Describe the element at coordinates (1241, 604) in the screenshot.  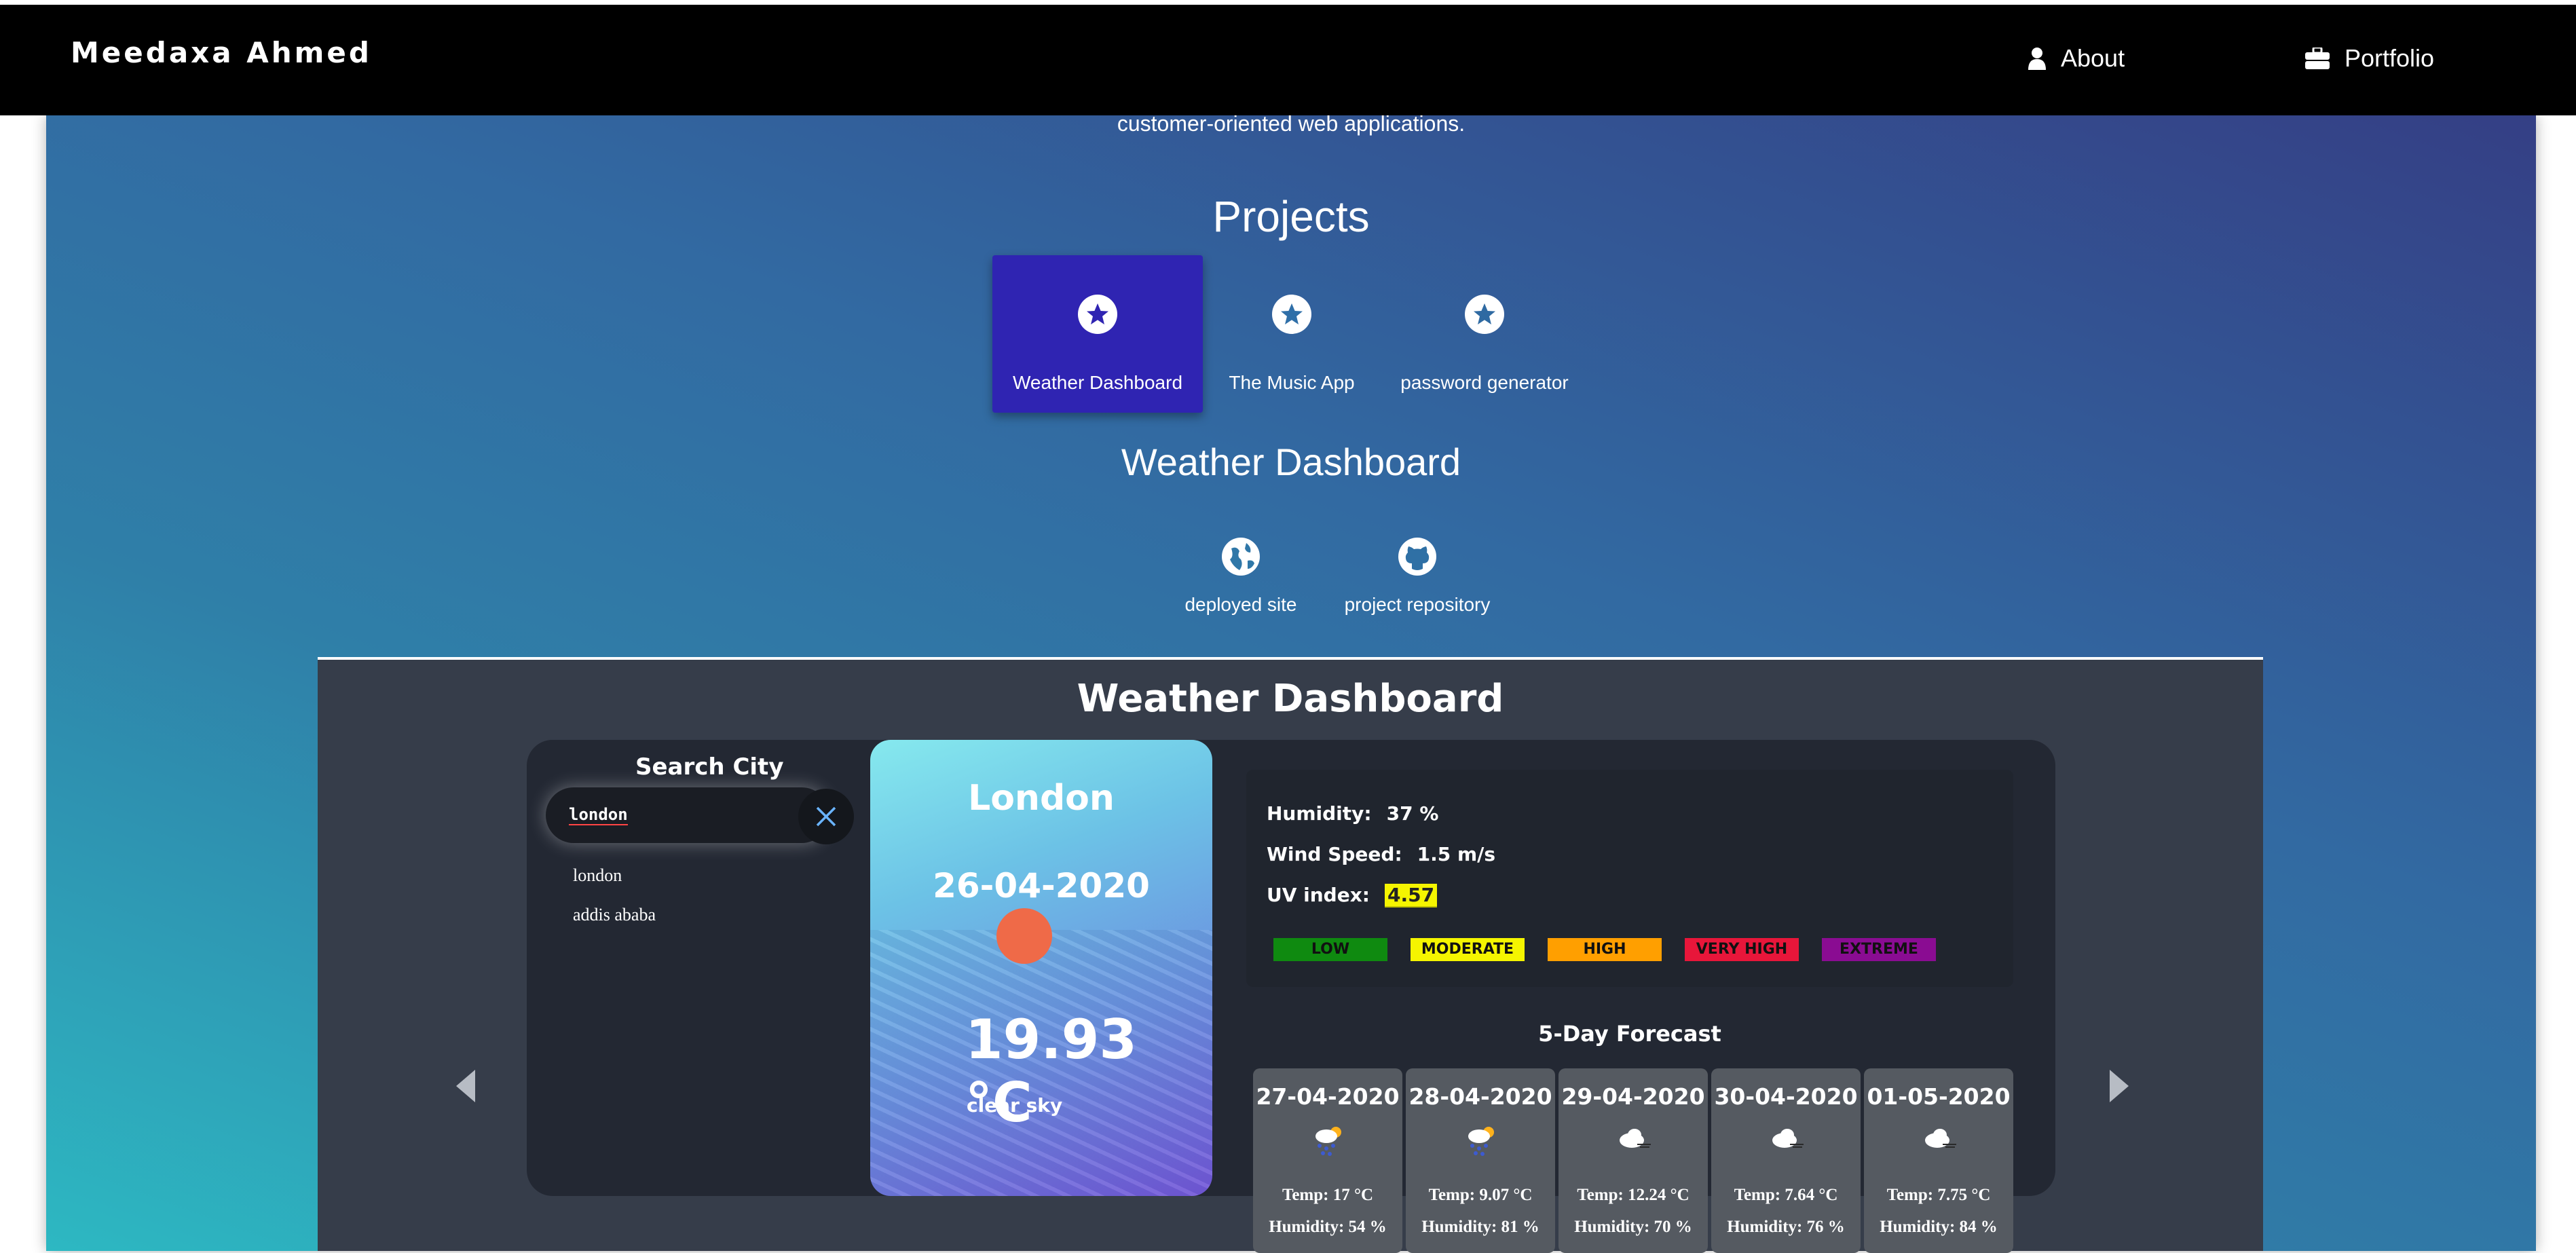
I see `deployed-site-label: deployed site` at that location.